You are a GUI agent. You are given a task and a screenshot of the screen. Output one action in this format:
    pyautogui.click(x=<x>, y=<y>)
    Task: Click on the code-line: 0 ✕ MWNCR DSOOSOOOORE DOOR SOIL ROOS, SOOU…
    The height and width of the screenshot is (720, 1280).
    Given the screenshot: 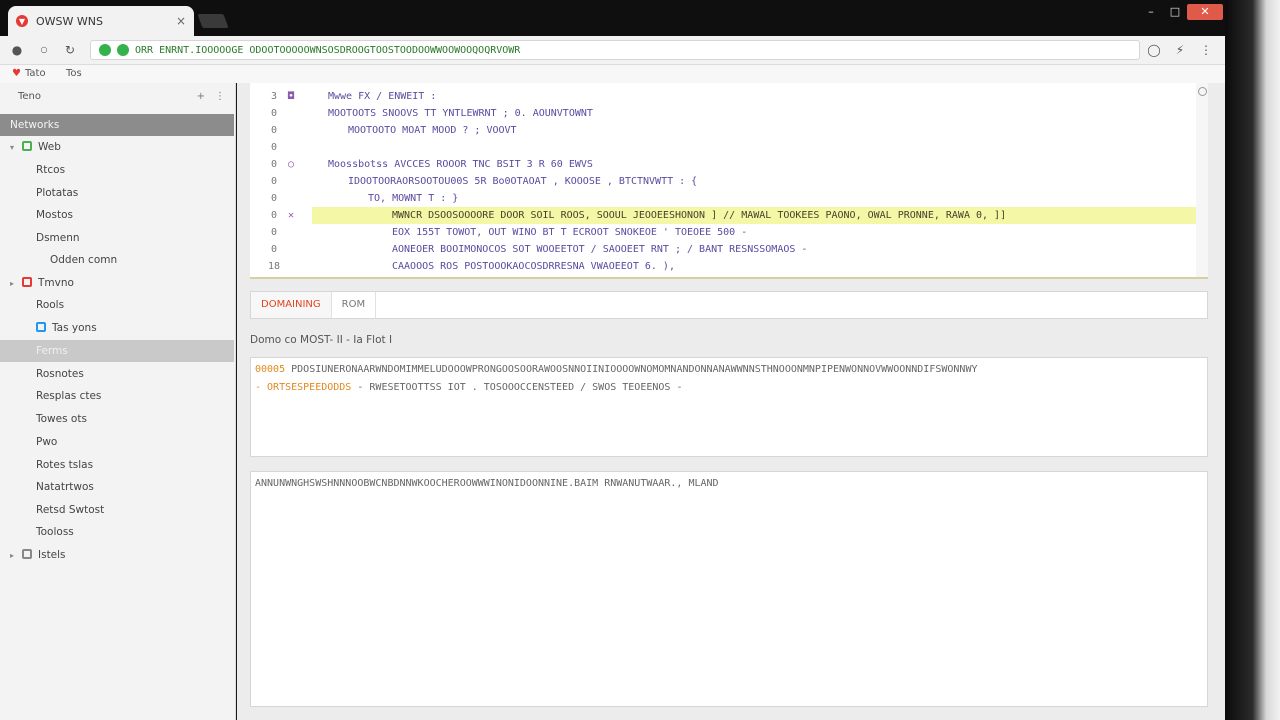 What is the action you would take?
    pyautogui.click(x=729, y=215)
    